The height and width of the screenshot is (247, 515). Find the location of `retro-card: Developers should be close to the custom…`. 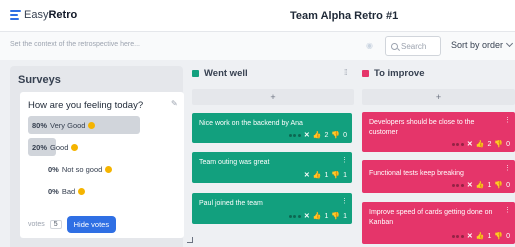

retro-card: Developers should be close to the custom… is located at coordinates (438, 132).